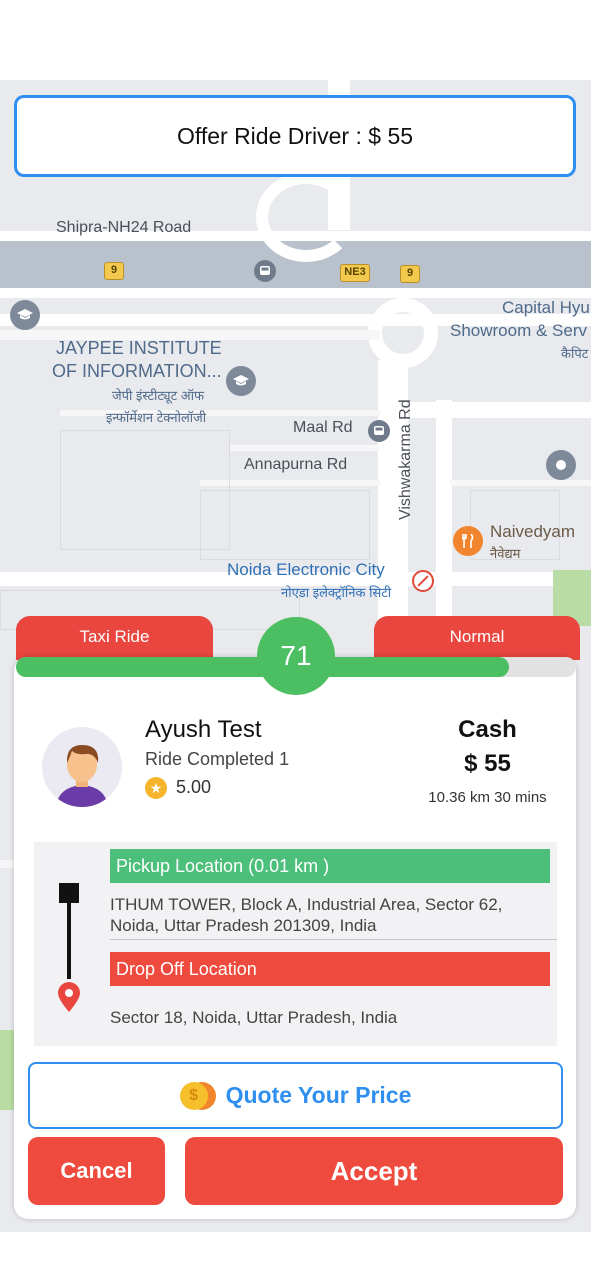 Image resolution: width=591 pixels, height=1280 pixels. What do you see at coordinates (318, 1095) in the screenshot?
I see `quote-price-label: Quote Your Price` at bounding box center [318, 1095].